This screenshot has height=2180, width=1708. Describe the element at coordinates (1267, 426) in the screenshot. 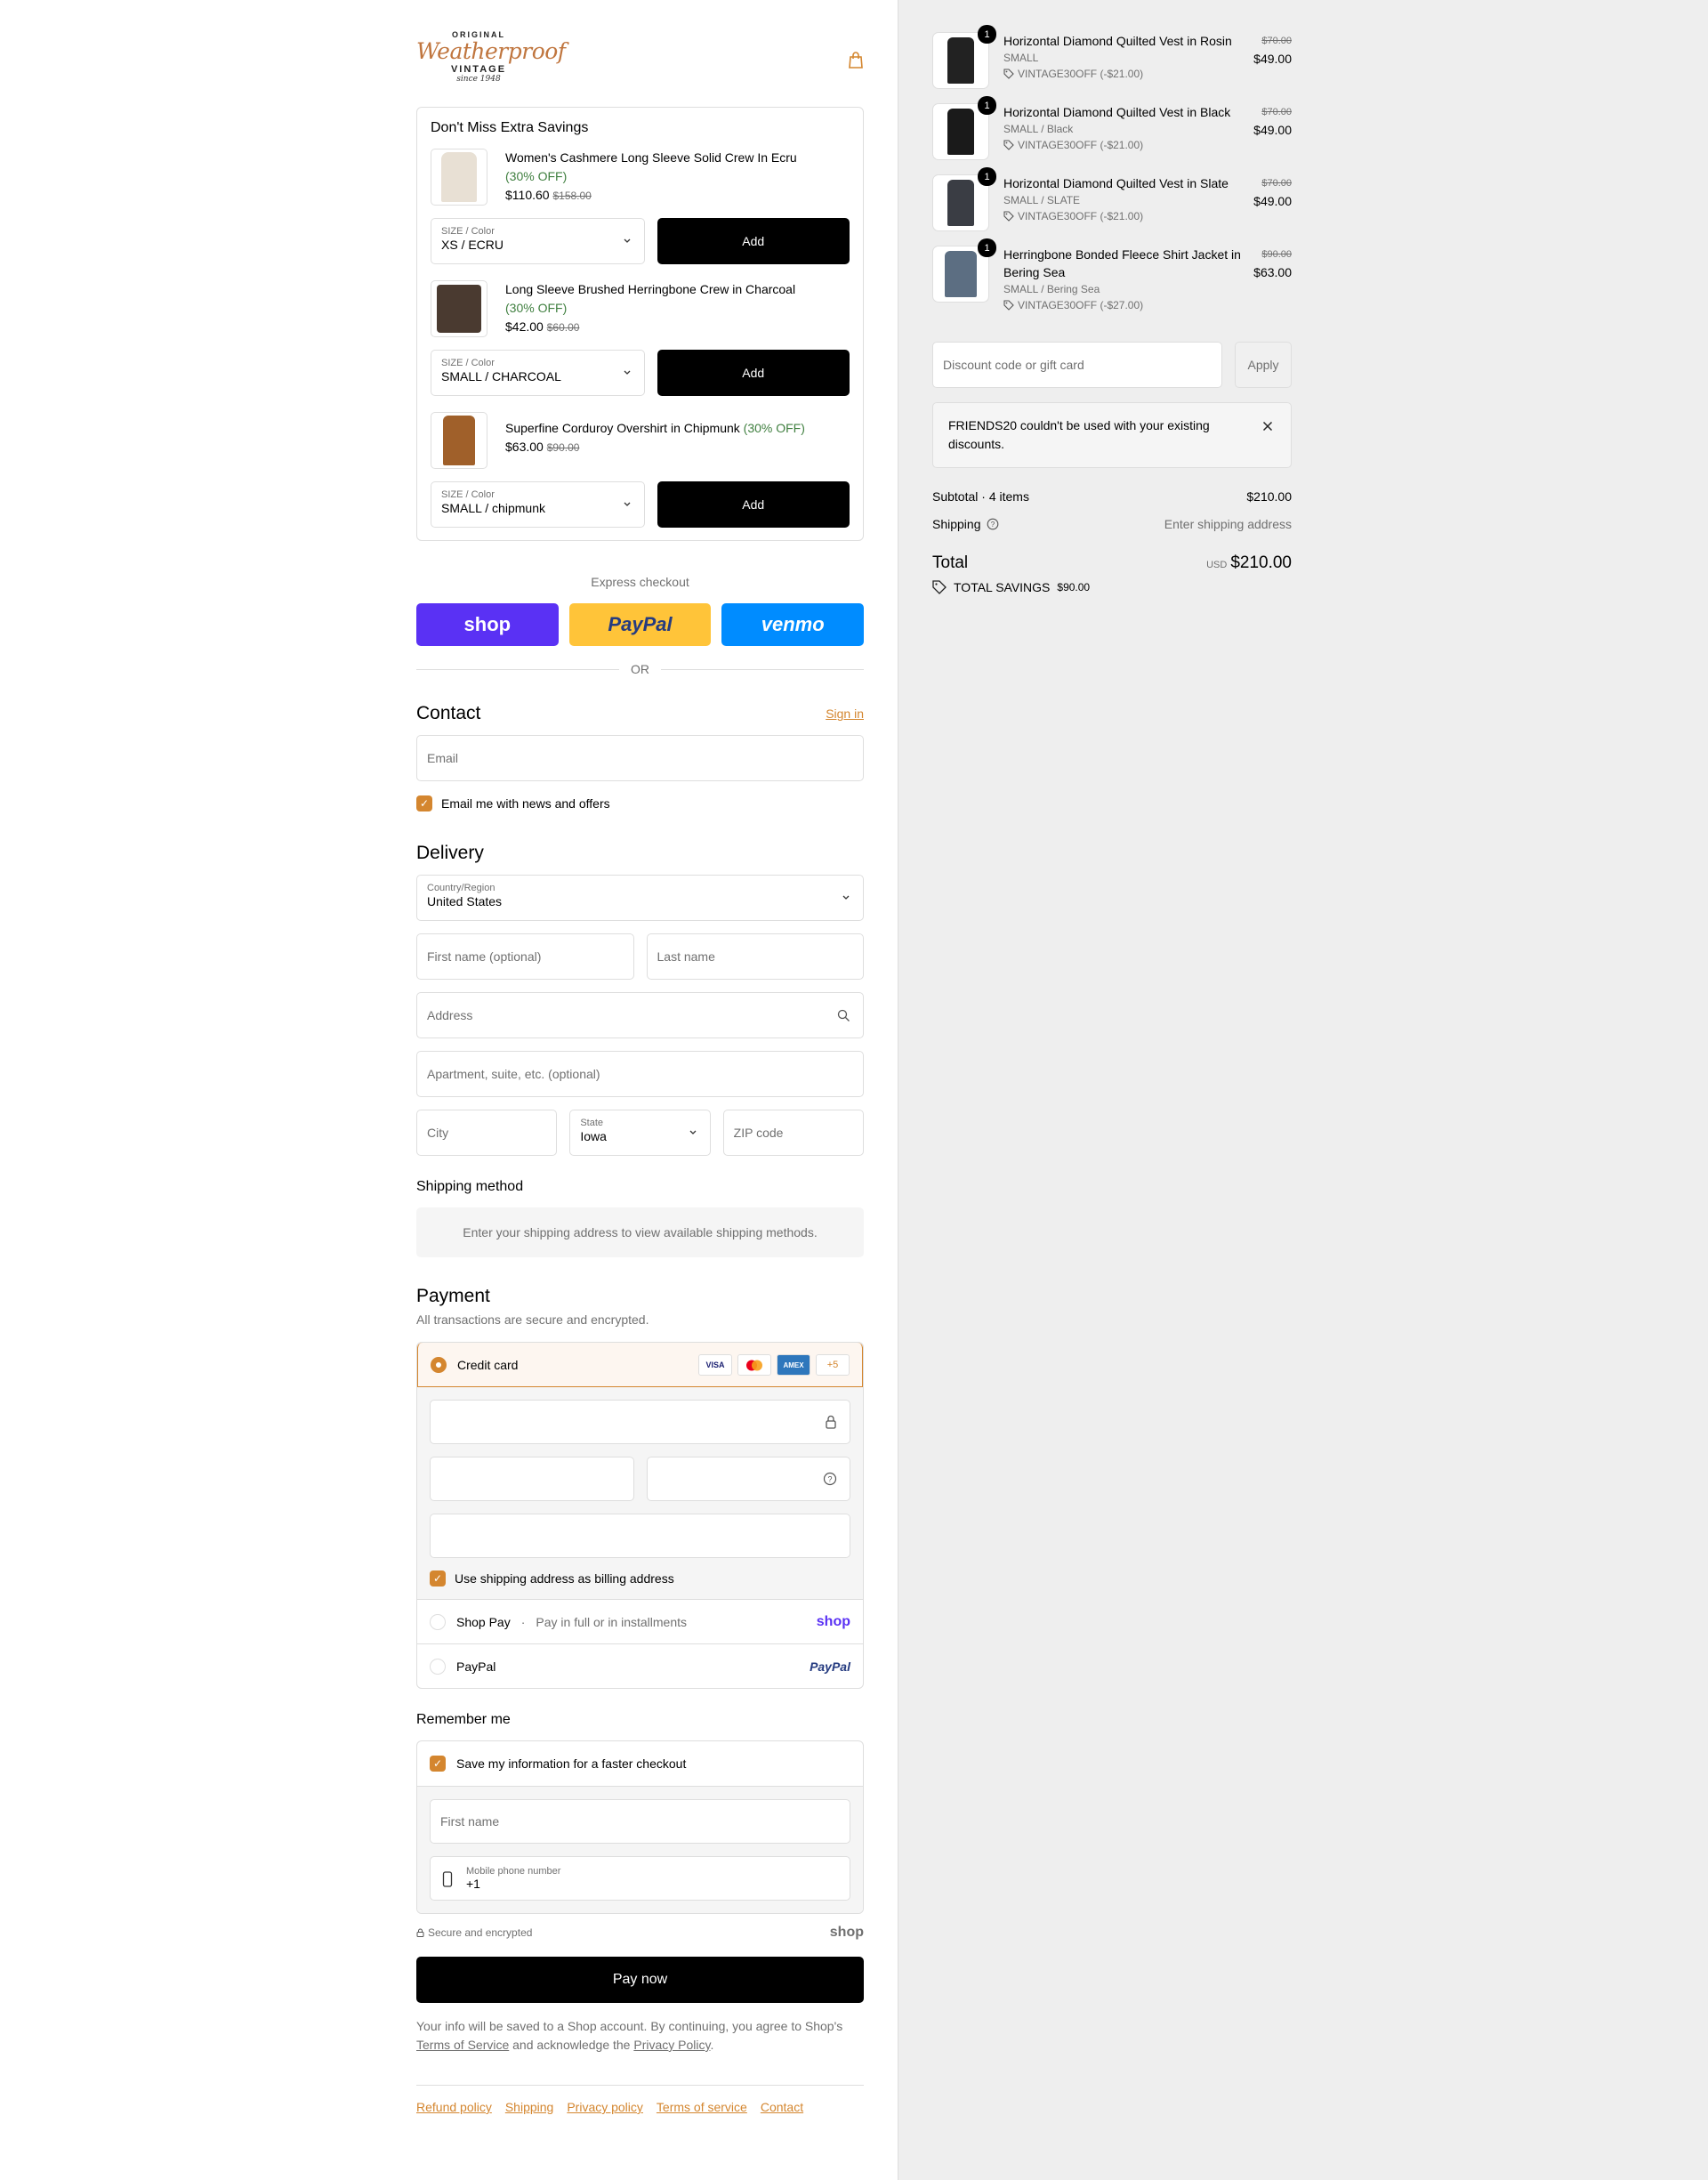

I see `close-icon` at that location.